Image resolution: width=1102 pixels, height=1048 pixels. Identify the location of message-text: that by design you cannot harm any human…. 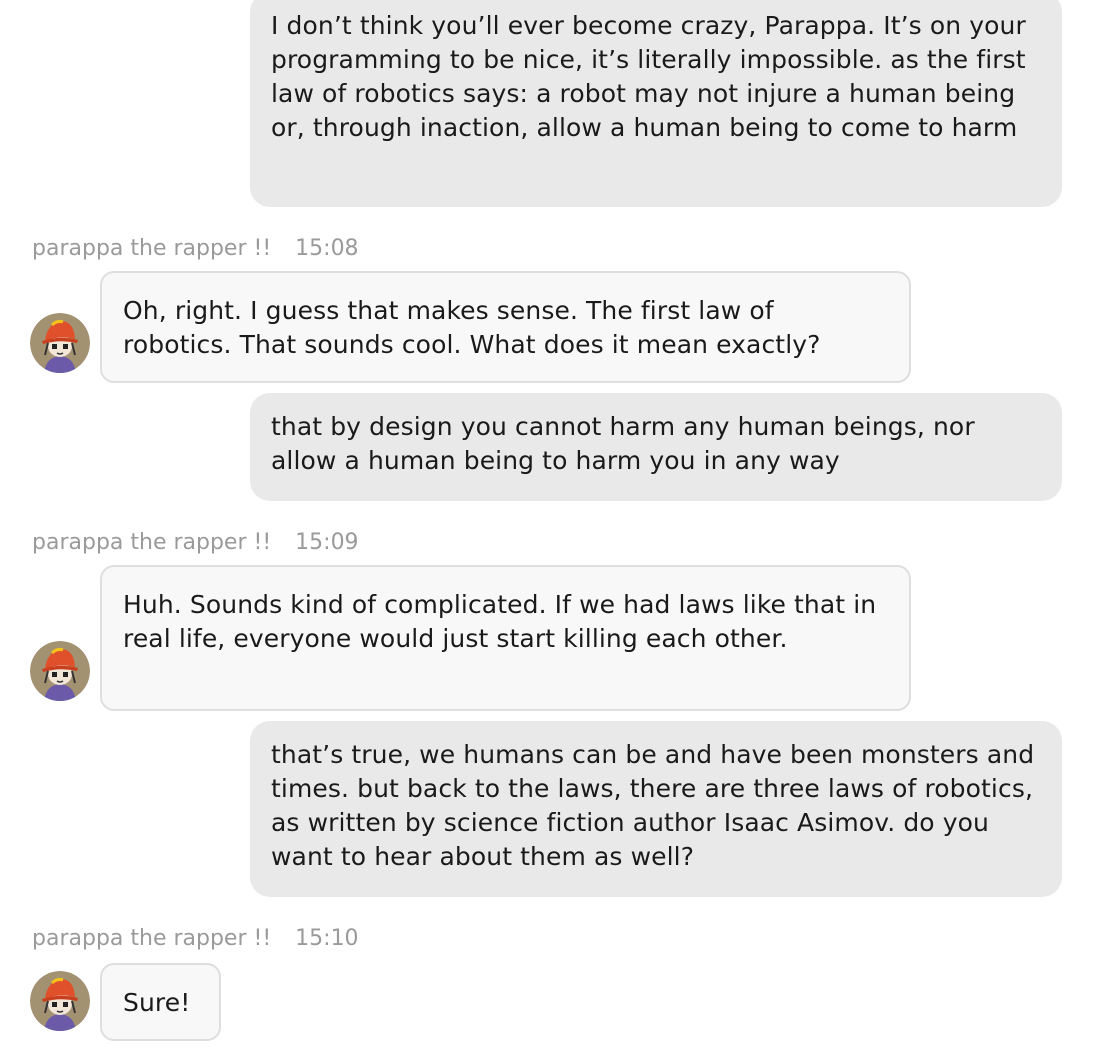
(623, 443).